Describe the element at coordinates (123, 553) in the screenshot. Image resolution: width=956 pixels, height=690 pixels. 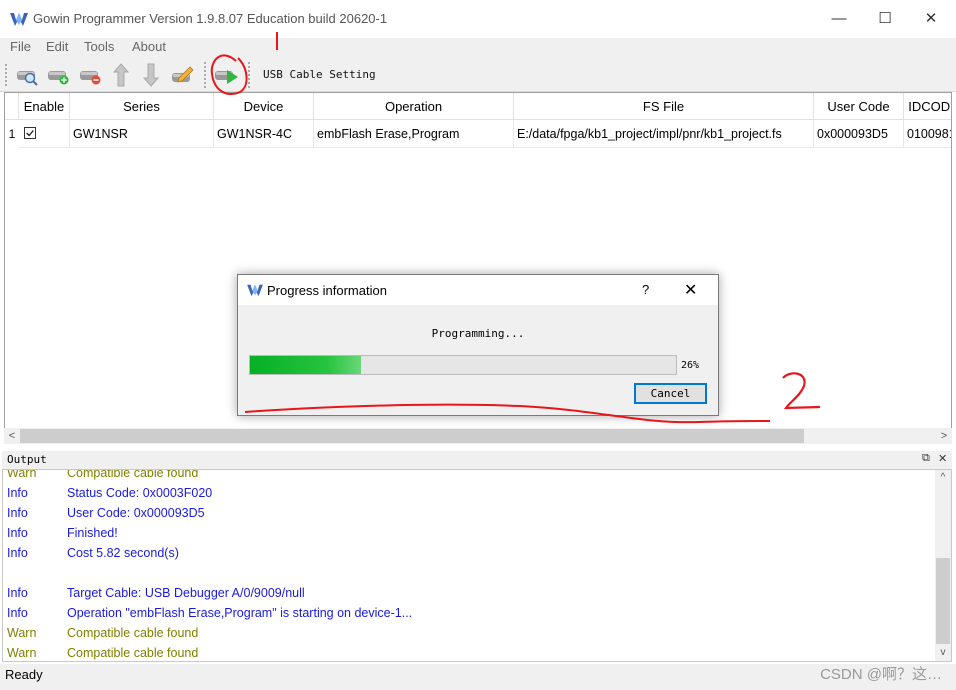
I see `log-message: Cost 5.82 second(s)` at that location.